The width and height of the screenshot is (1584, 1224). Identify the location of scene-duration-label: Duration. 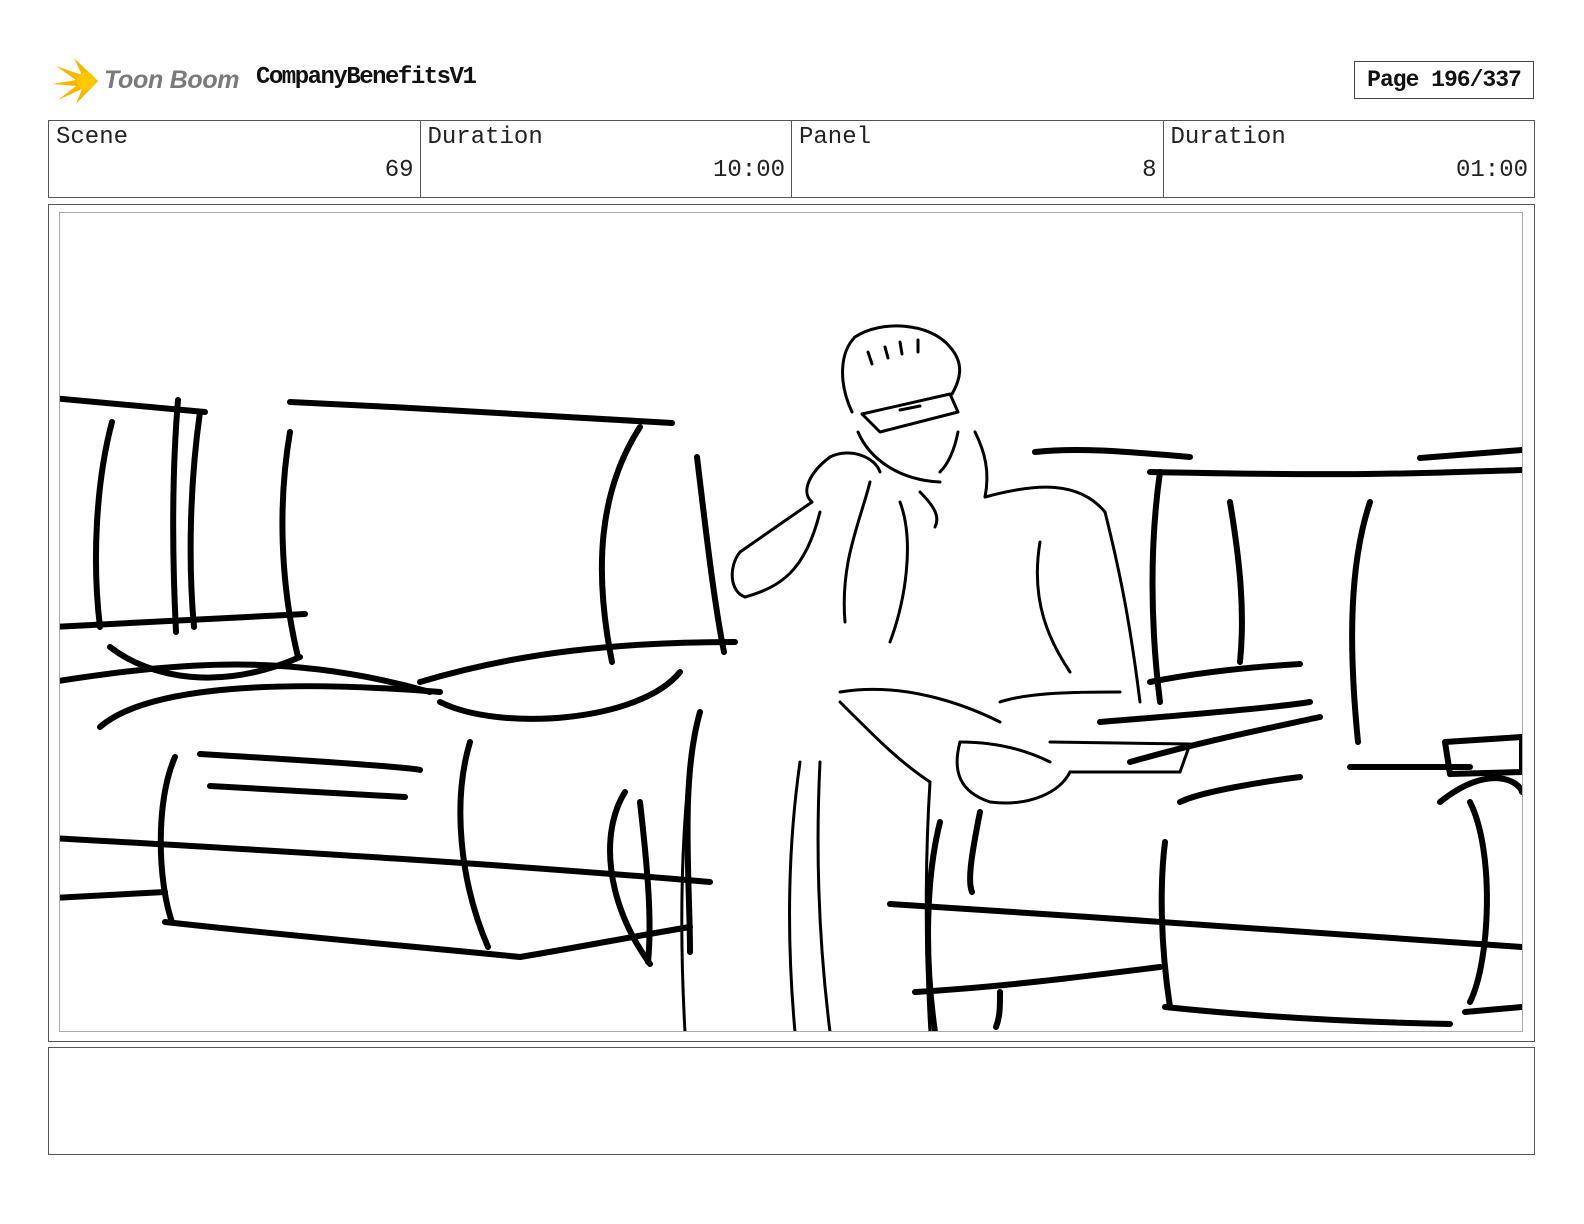
(485, 137).